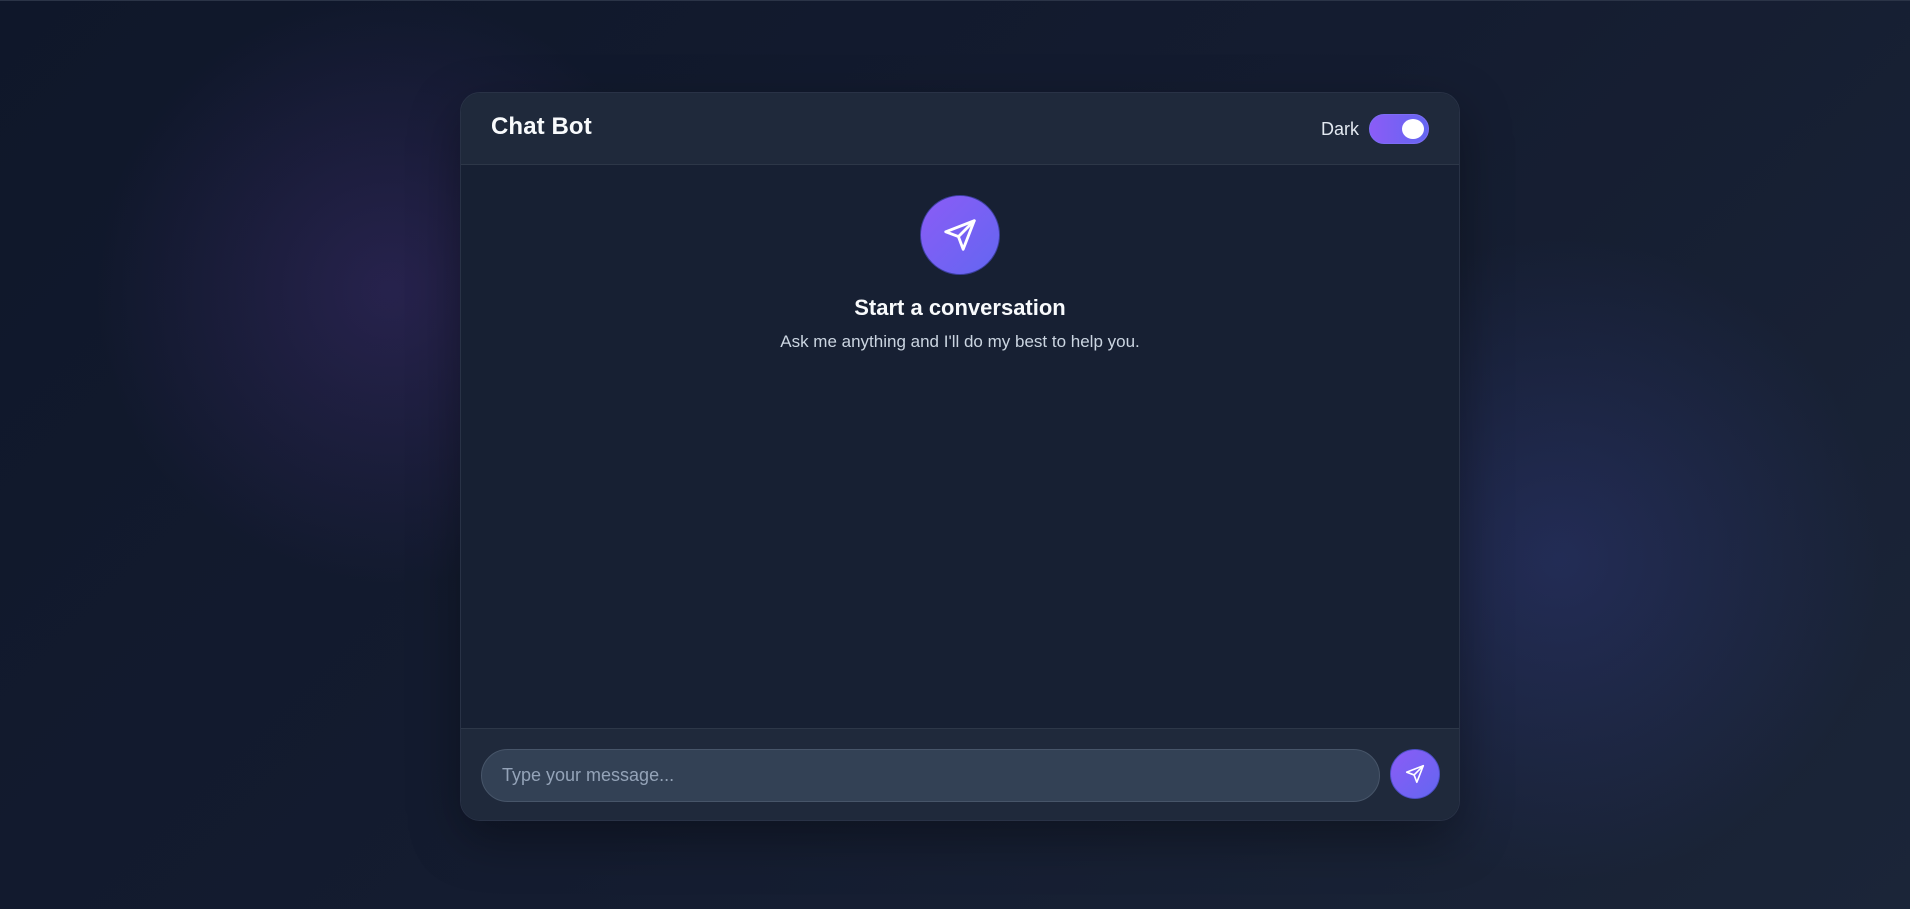  Describe the element at coordinates (1399, 129) in the screenshot. I see `theme-toggle` at that location.